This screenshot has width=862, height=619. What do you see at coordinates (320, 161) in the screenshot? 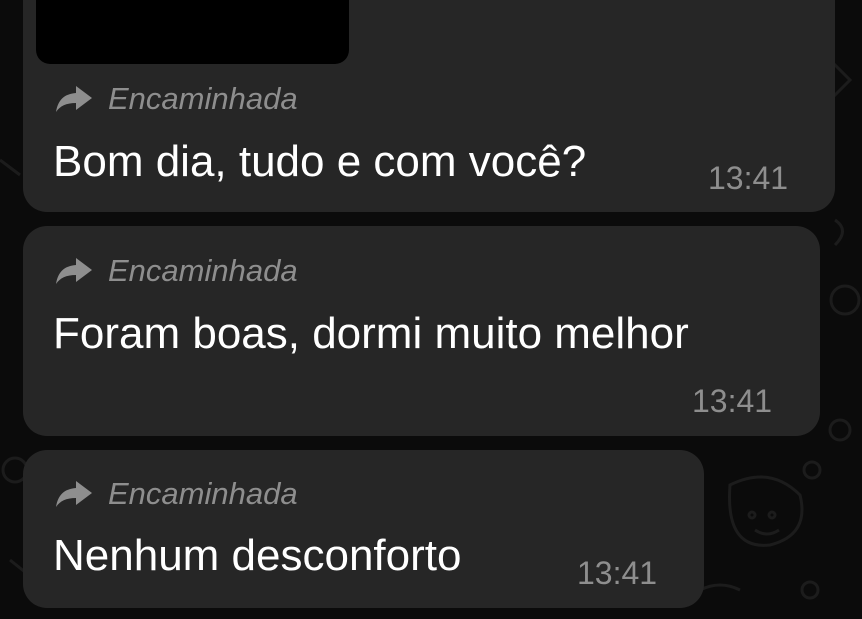
I see `message-text: Bom dia, tudo e com você?` at bounding box center [320, 161].